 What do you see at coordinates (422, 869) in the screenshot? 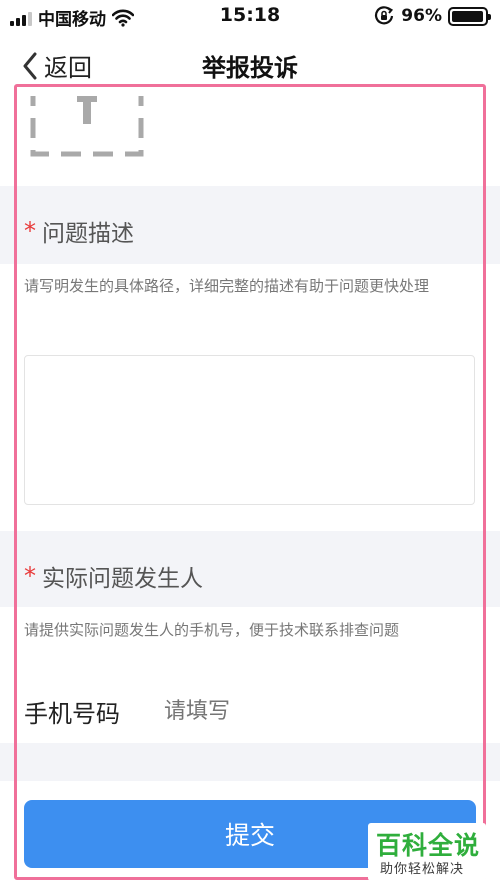
I see `watermark-subtitle: 助你轻松解决` at bounding box center [422, 869].